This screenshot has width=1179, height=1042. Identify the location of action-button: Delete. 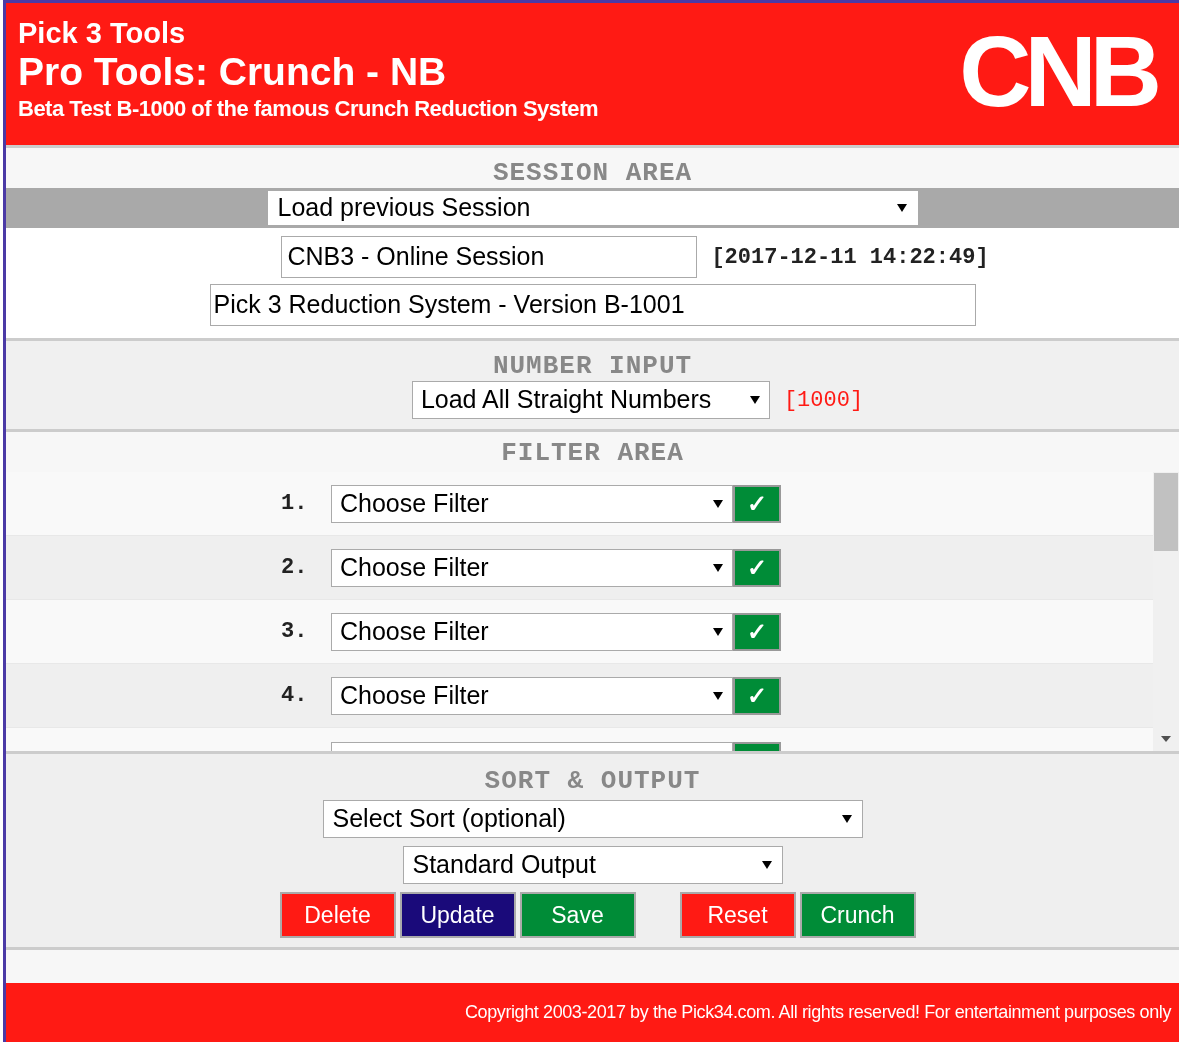
(337, 915).